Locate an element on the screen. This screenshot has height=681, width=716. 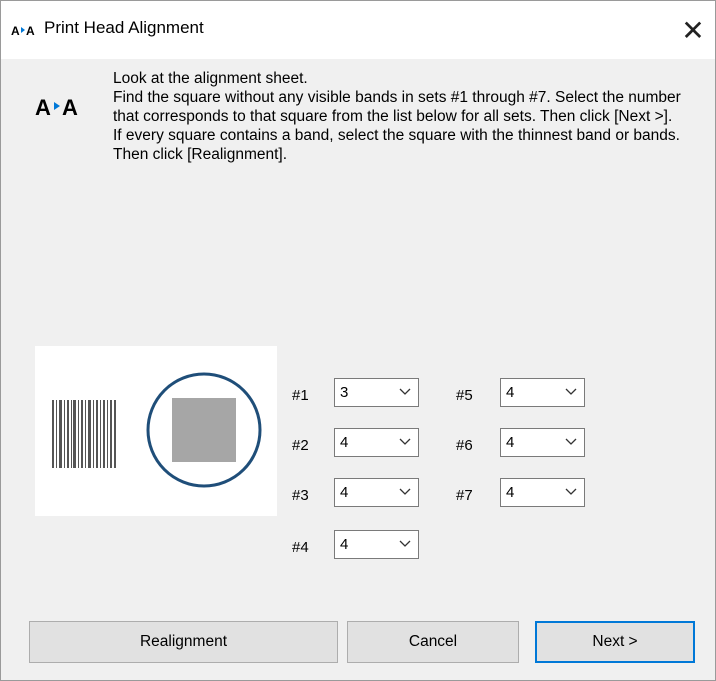
set-2-value: 4 is located at coordinates (344, 442).